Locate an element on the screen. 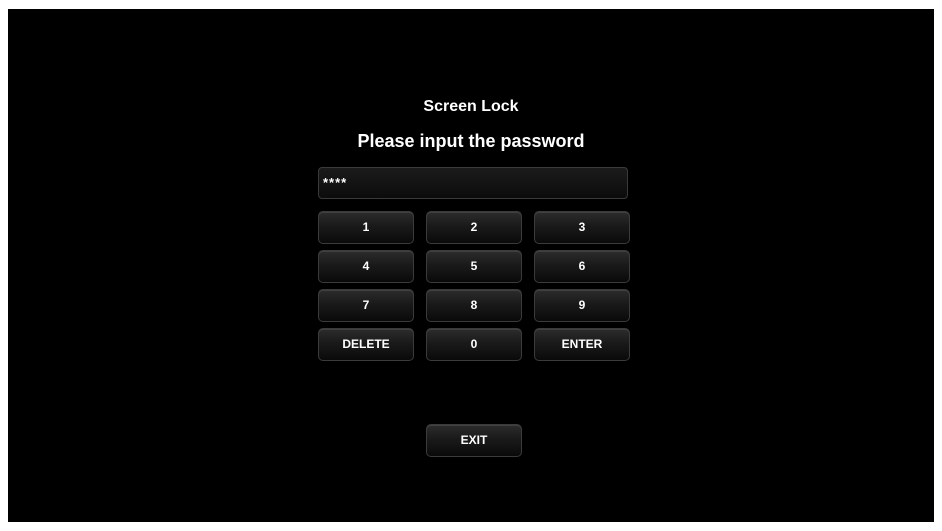  enter-button: ENTER is located at coordinates (582, 344).